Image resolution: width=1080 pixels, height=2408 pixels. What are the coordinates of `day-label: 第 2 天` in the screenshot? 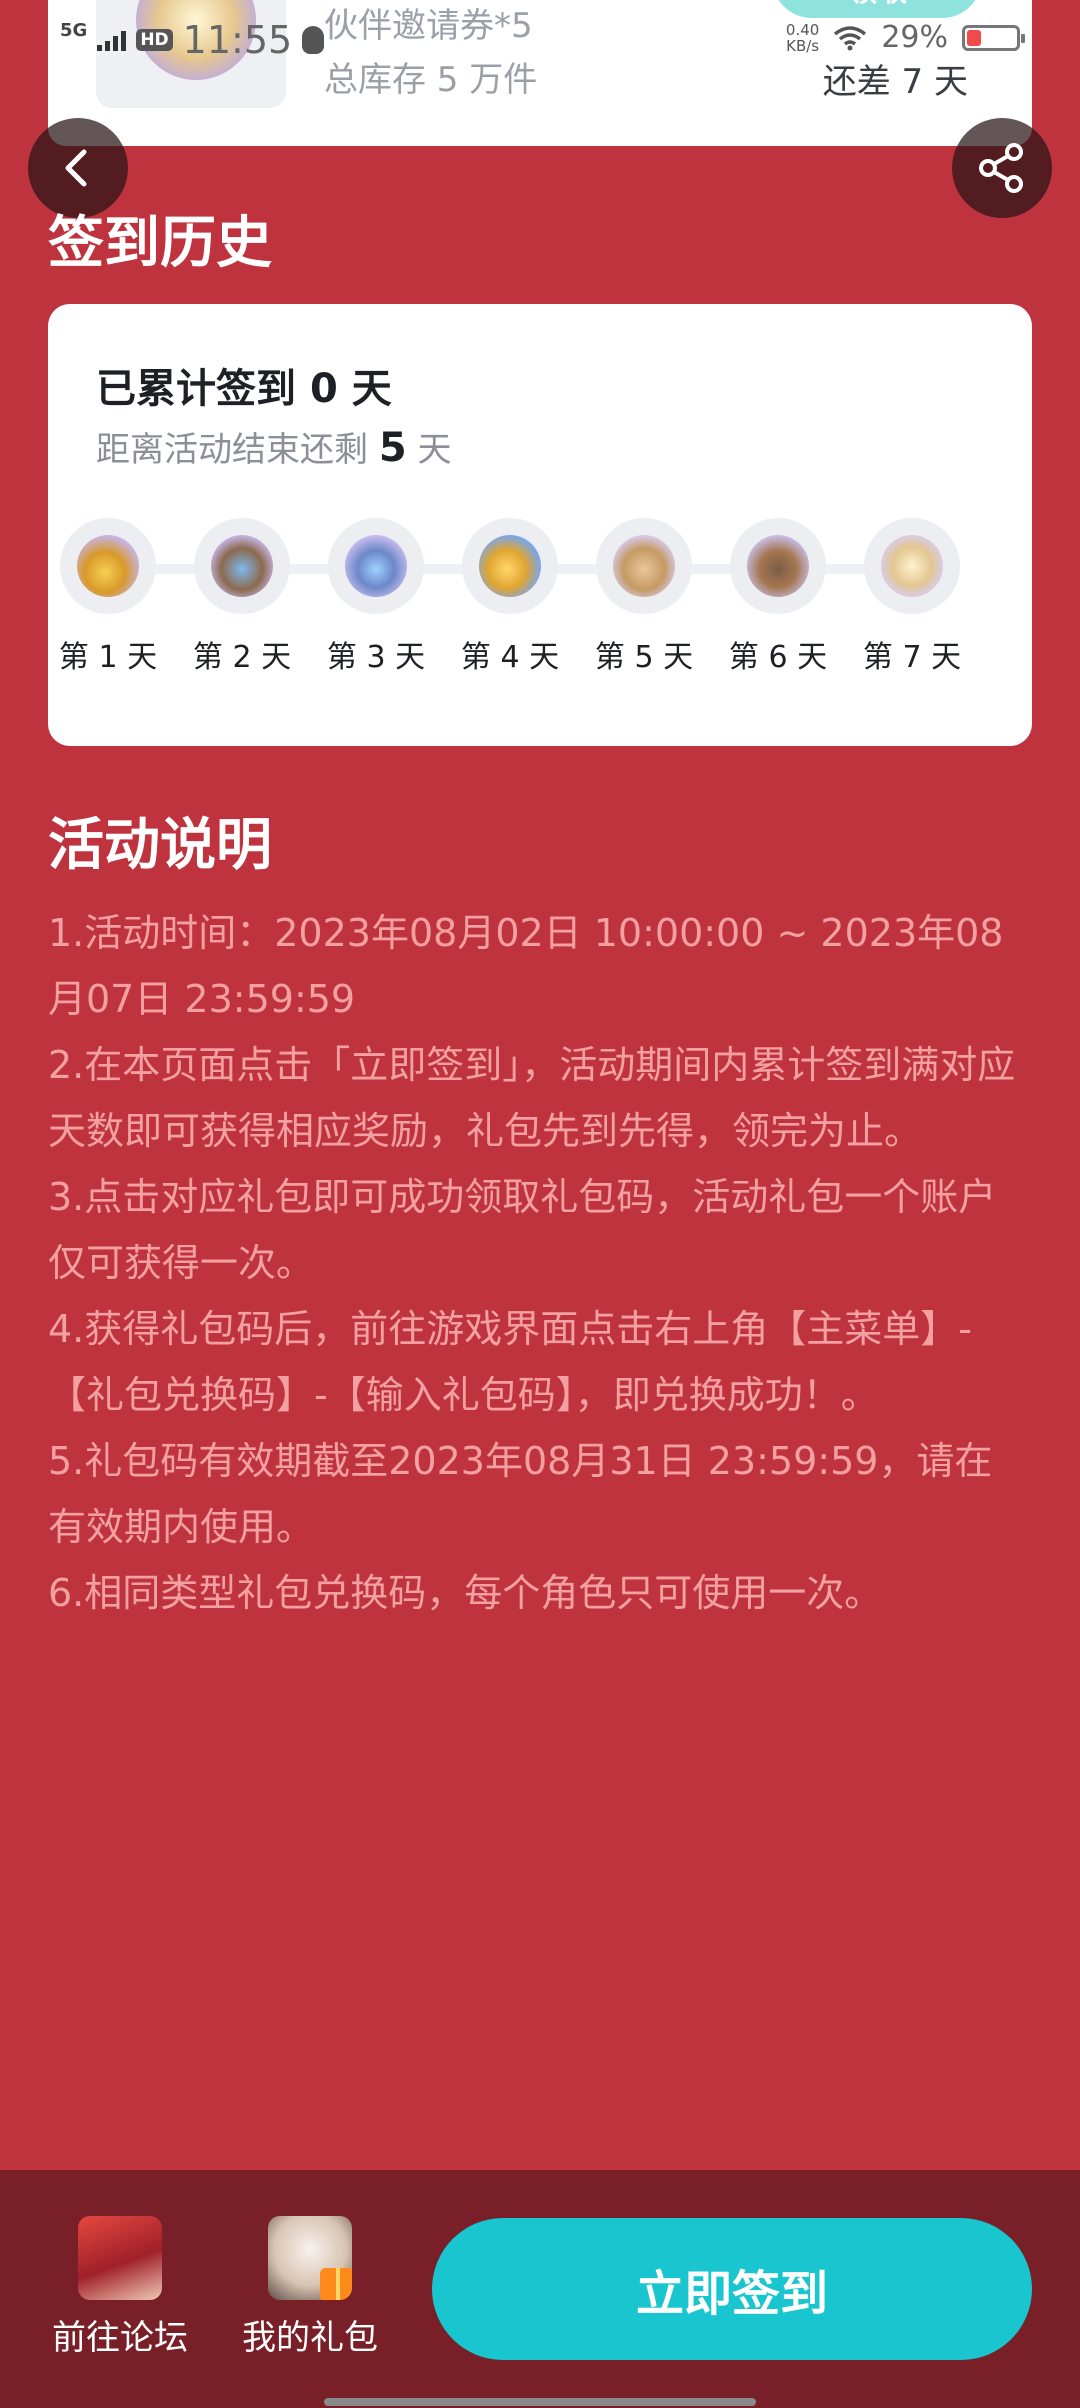 It's located at (242, 657).